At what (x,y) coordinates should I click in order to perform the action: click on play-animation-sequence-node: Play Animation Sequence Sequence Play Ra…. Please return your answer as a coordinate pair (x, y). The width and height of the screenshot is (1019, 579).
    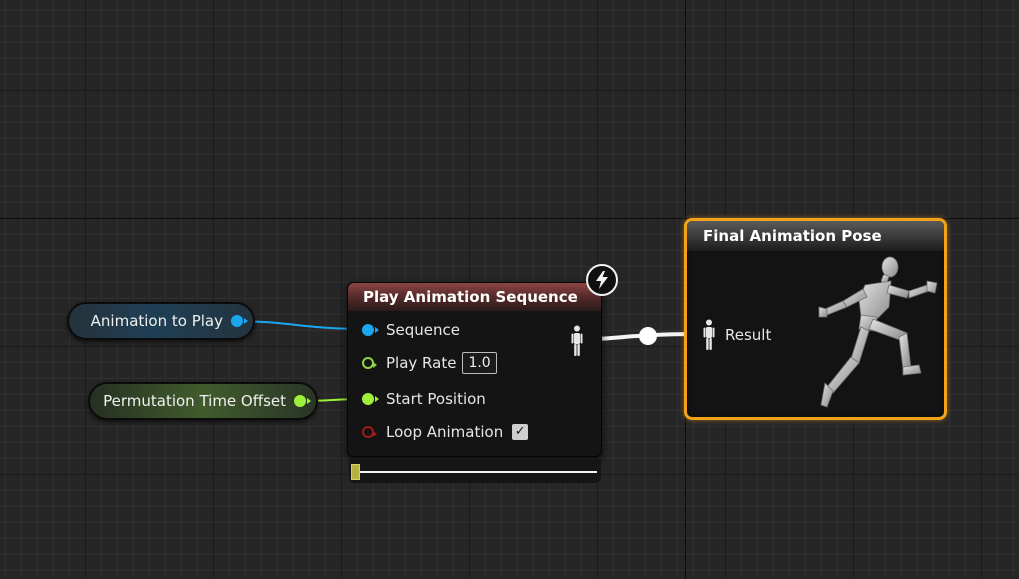
    Looking at the image, I should click on (474, 369).